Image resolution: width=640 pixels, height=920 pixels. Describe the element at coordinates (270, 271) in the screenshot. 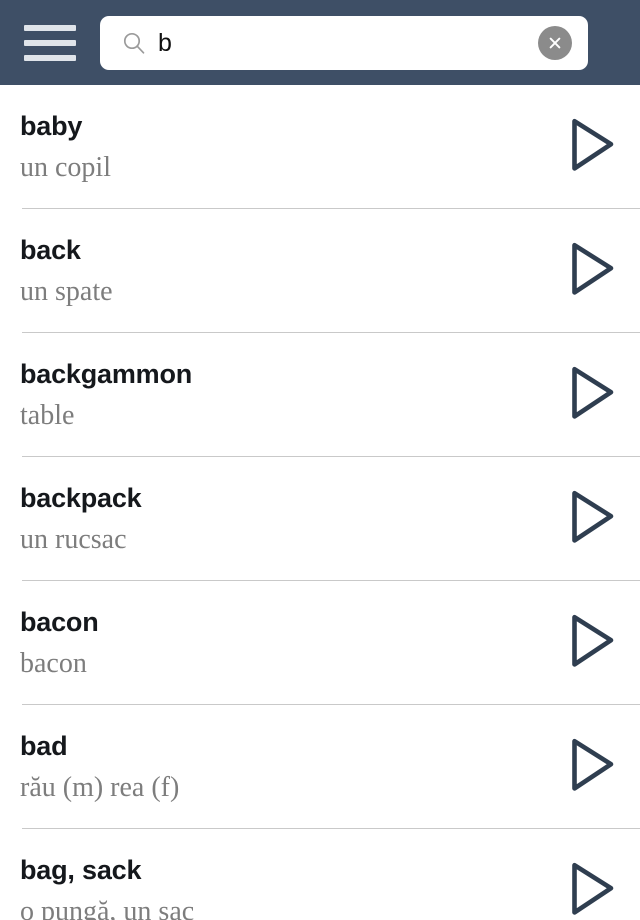

I see `entry-text-block: back un spate` at that location.